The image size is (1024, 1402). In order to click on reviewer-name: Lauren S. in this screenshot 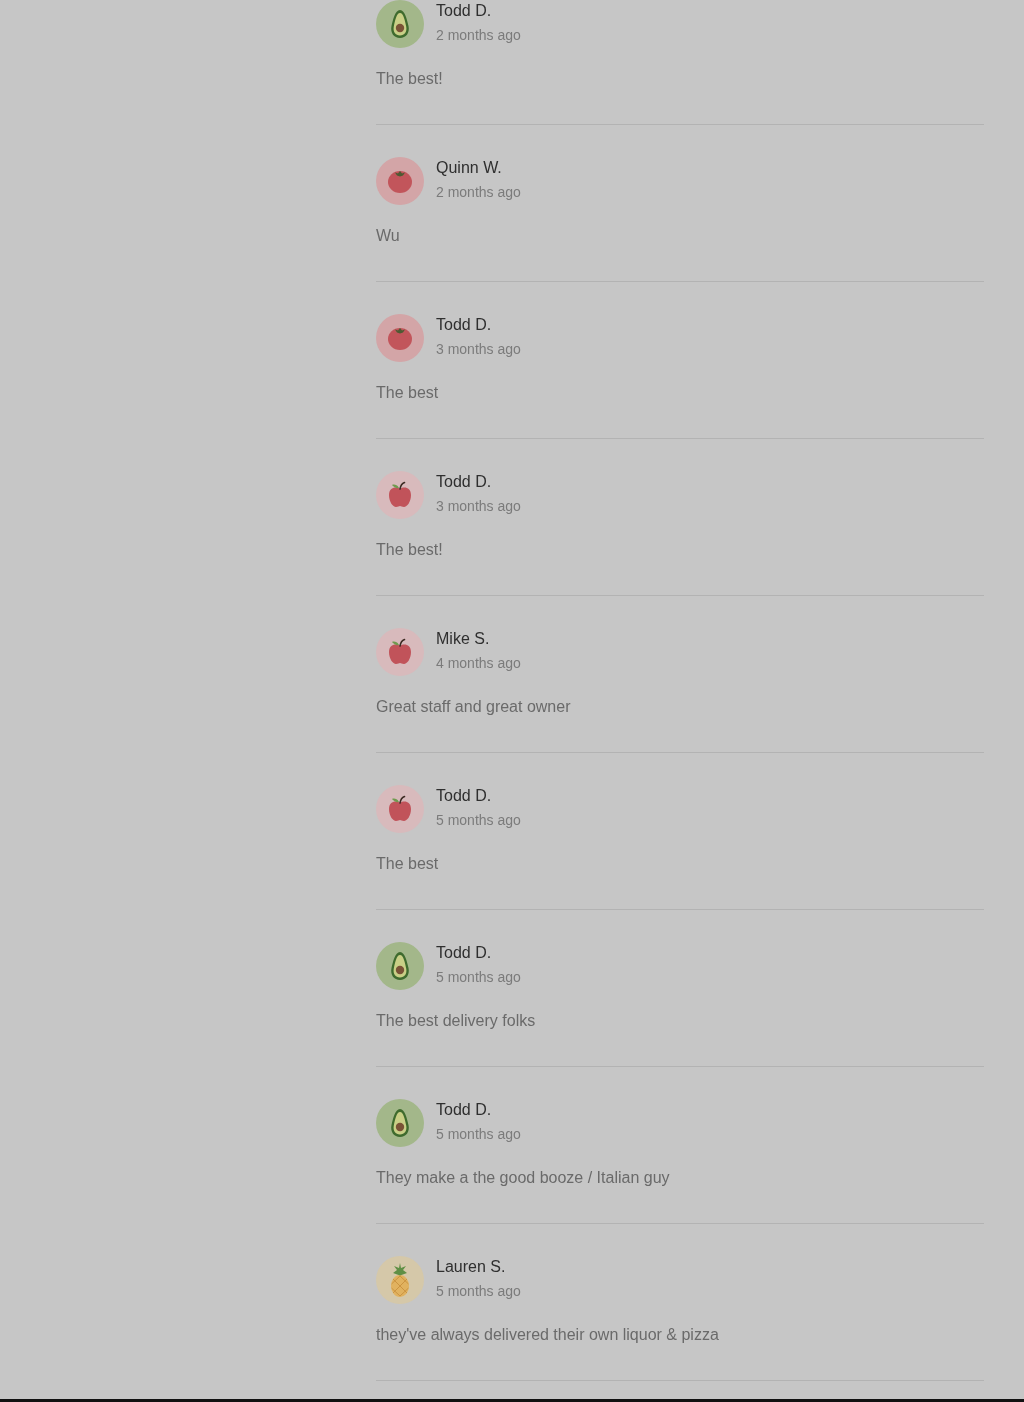, I will do `click(471, 1267)`.